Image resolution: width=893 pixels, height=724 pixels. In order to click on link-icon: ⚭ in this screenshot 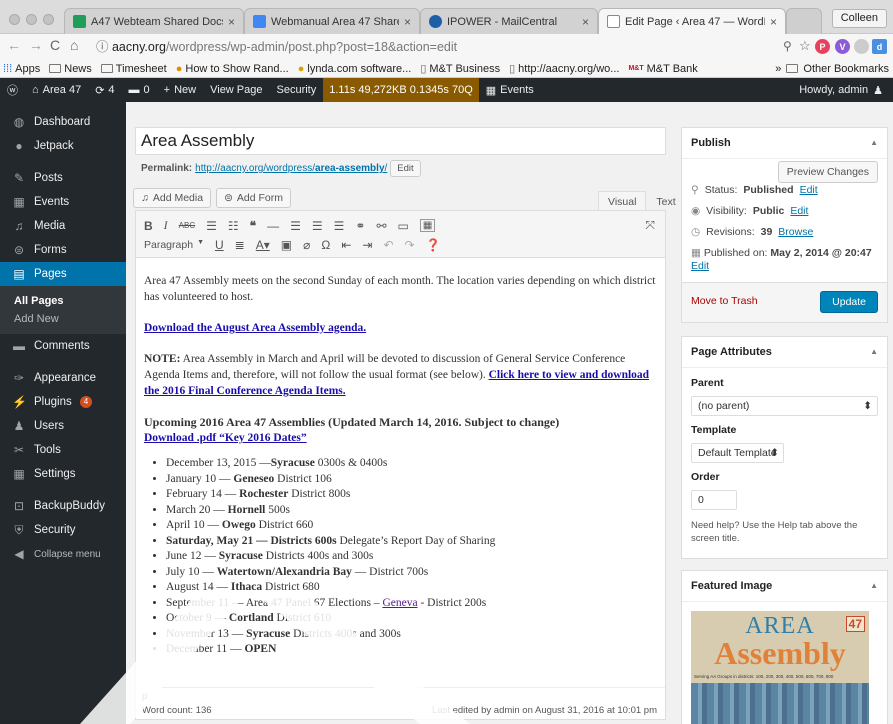, I will do `click(360, 226)`.